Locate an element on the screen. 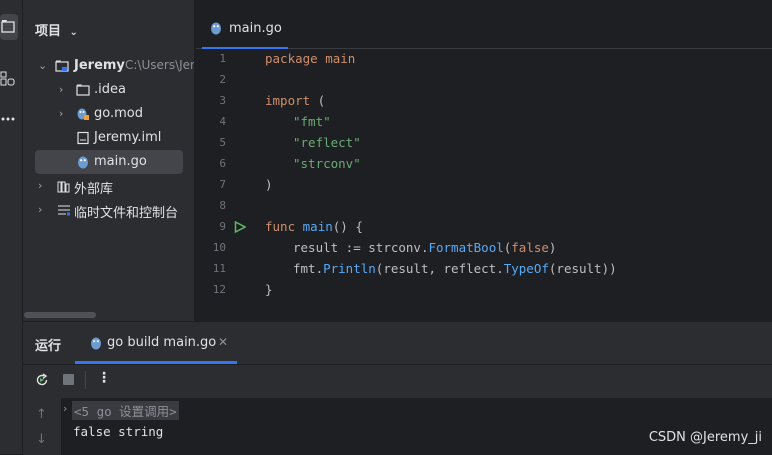  project-path: C:\Users\Jer is located at coordinates (159, 65).